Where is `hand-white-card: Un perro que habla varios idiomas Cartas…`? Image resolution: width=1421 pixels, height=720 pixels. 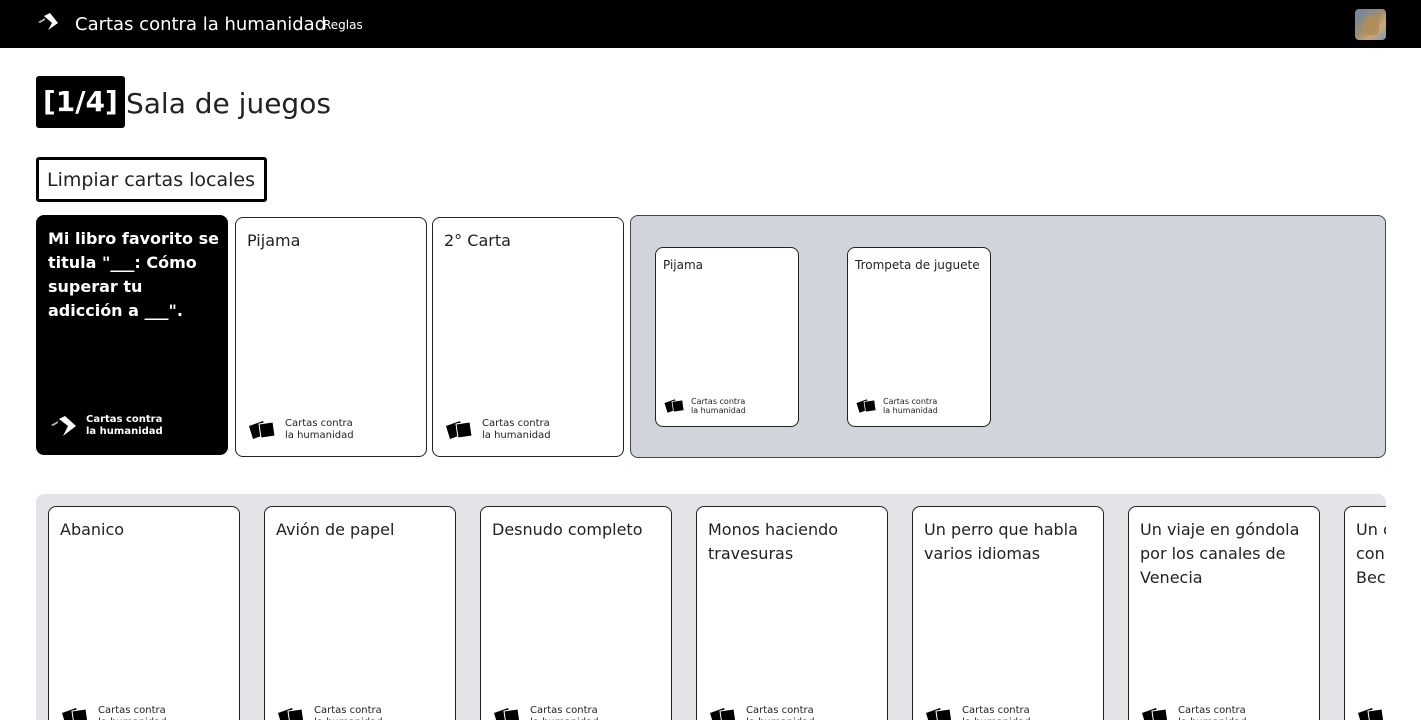
hand-white-card: Un perro que habla varios idiomas Cartas… is located at coordinates (1008, 613).